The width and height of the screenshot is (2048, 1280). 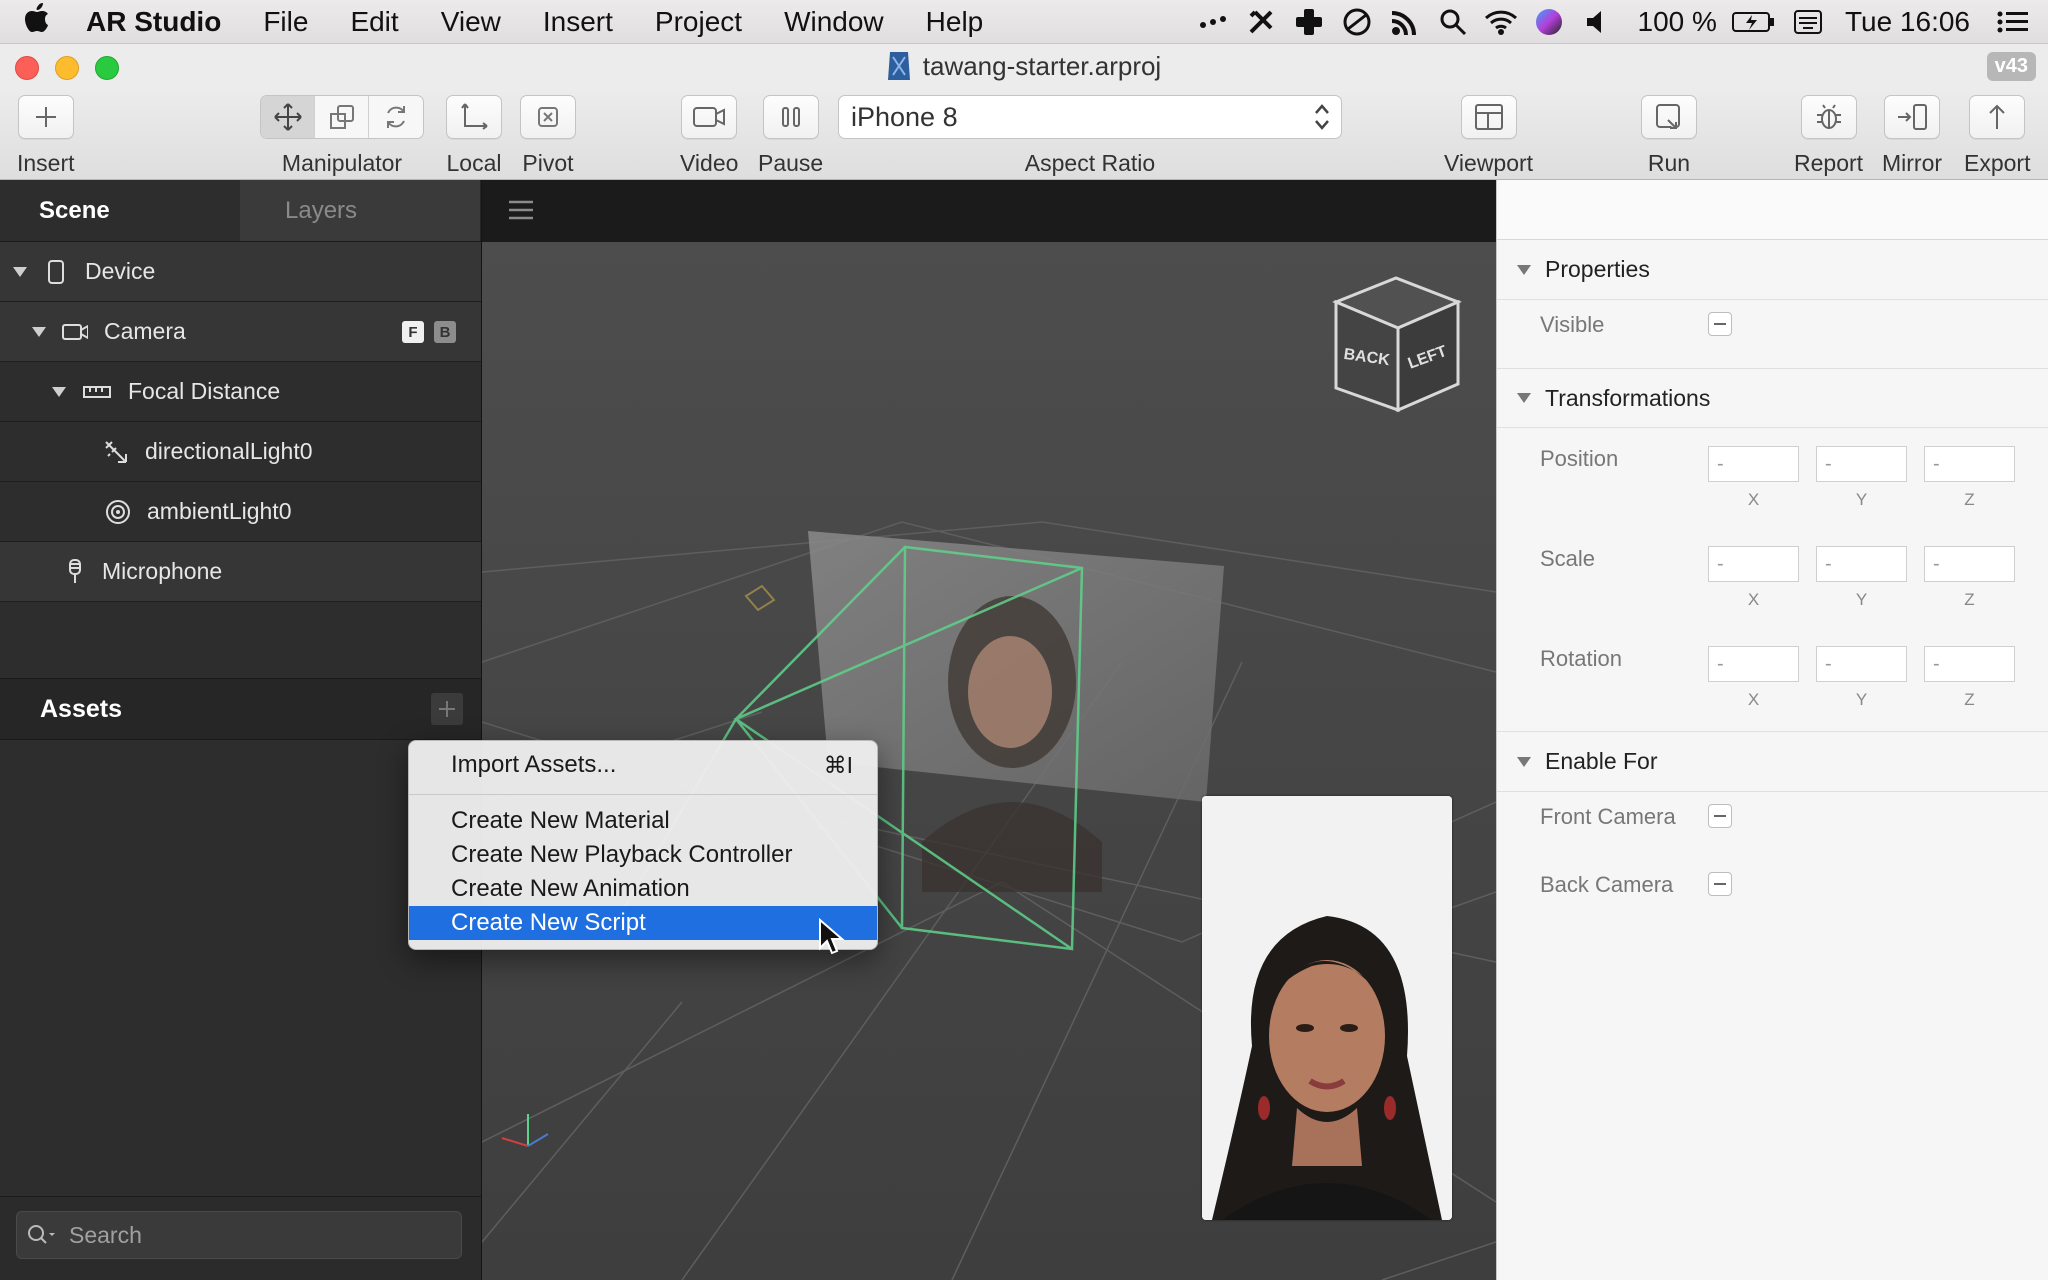 What do you see at coordinates (1579, 458) in the screenshot?
I see `position-label: Position` at bounding box center [1579, 458].